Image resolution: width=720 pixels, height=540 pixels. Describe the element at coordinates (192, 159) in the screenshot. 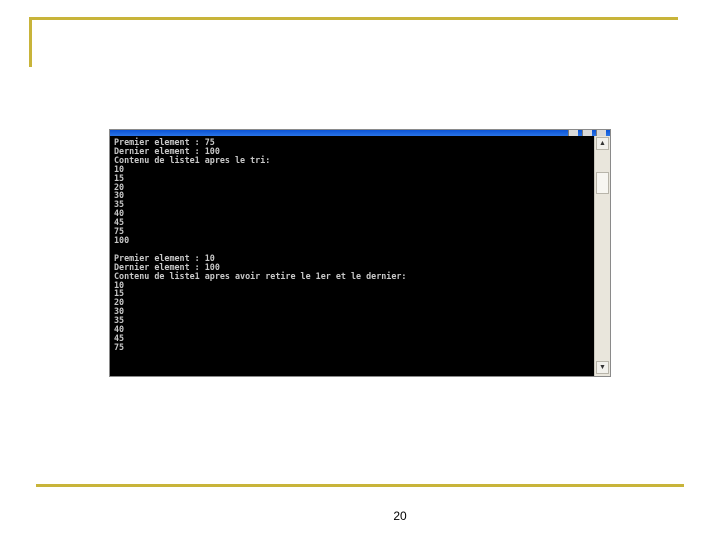

I see `console-line: Contenu de liste1 apres le tri:` at that location.